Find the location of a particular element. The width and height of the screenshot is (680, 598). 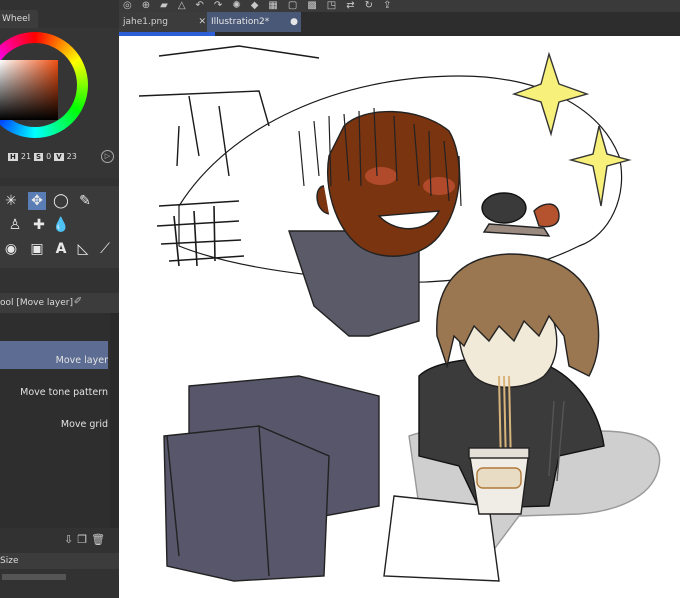

subtool-header: ool [Move layer] is located at coordinates (59, 303).